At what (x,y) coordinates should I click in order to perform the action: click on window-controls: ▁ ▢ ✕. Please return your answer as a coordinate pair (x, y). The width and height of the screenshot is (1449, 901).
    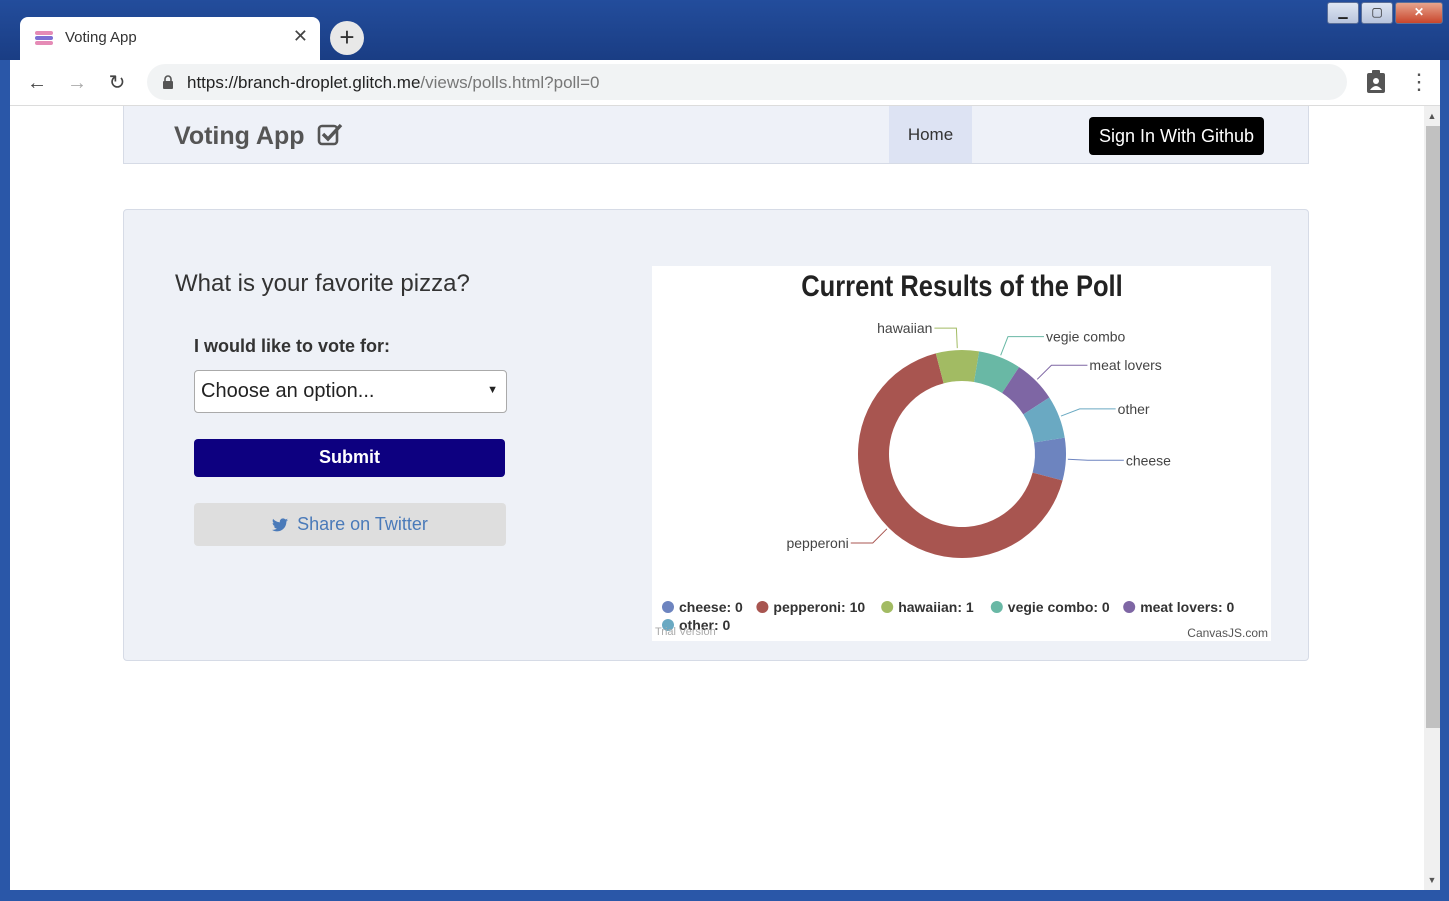
    Looking at the image, I should click on (1384, 13).